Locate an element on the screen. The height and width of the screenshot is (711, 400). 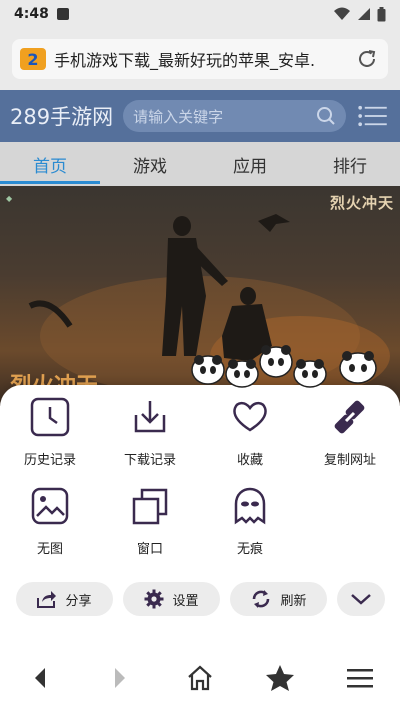
browser-bottom-nav is located at coordinates (200, 678).